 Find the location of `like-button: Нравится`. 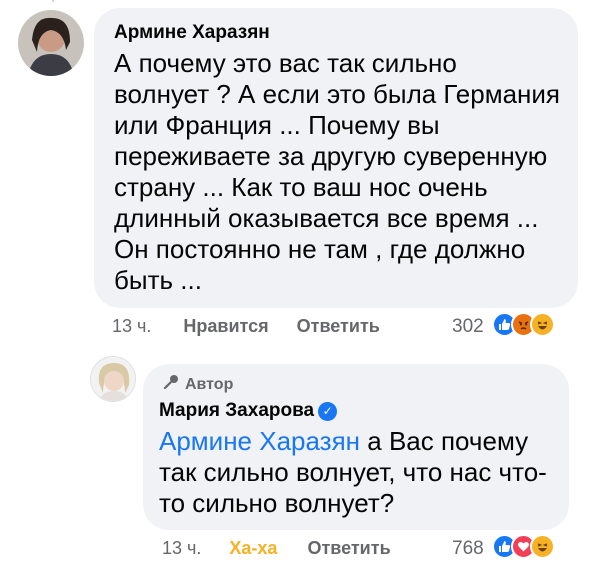

like-button: Нравится is located at coordinates (225, 326).